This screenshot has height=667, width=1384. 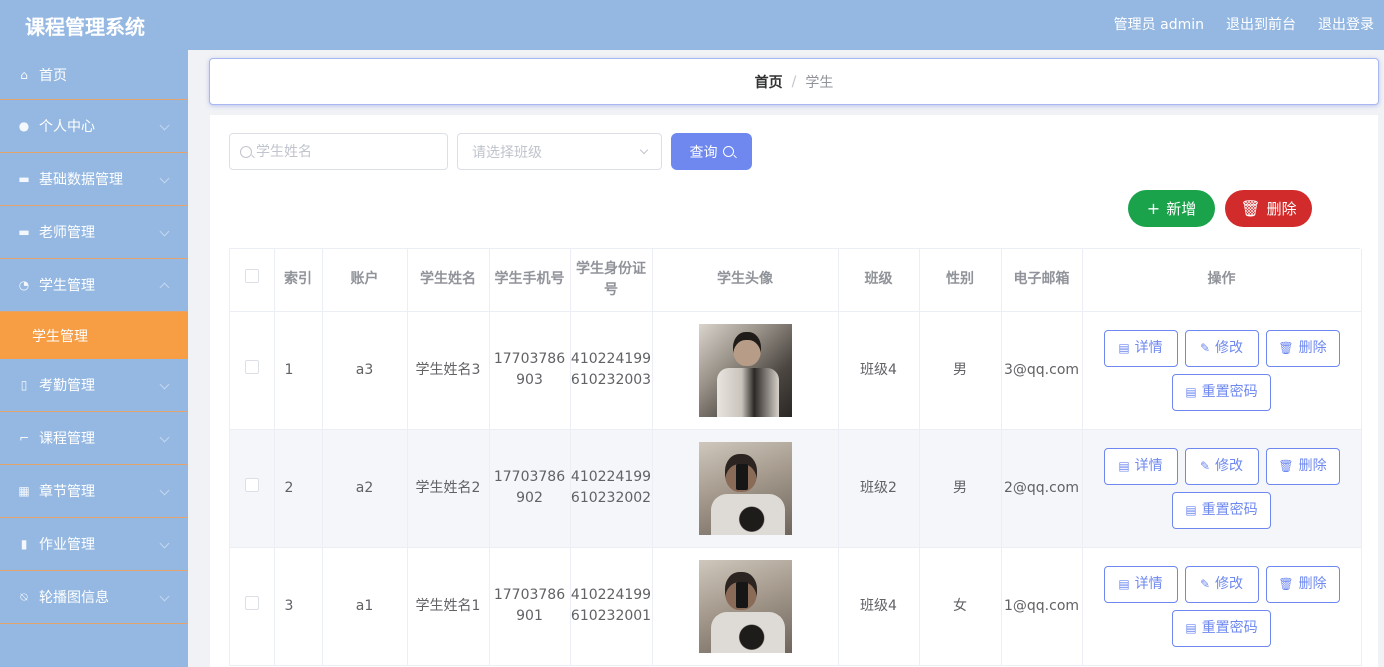 I want to click on account-cell: a3, so click(x=365, y=370).